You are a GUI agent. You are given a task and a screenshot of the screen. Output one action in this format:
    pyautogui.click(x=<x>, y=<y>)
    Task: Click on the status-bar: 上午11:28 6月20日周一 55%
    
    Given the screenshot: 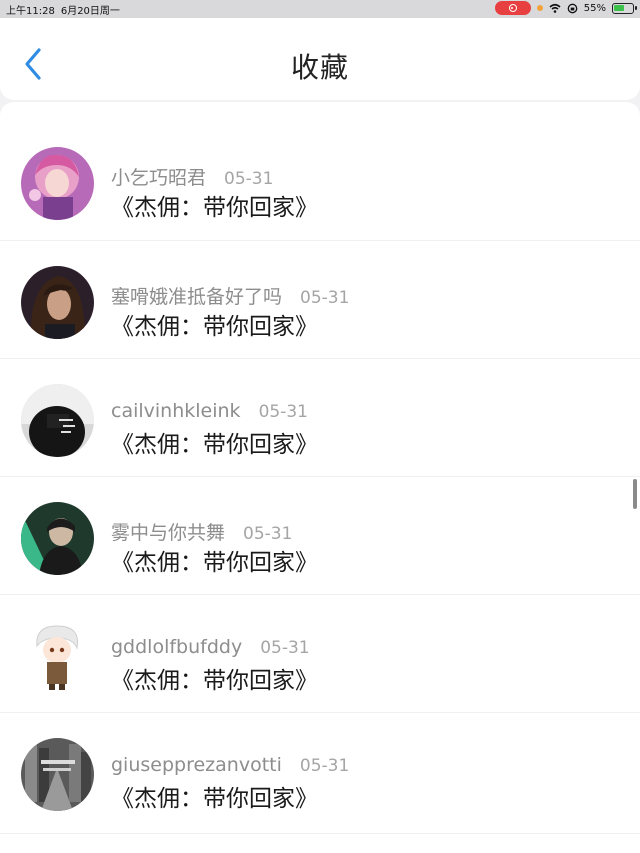 What is the action you would take?
    pyautogui.click(x=320, y=9)
    